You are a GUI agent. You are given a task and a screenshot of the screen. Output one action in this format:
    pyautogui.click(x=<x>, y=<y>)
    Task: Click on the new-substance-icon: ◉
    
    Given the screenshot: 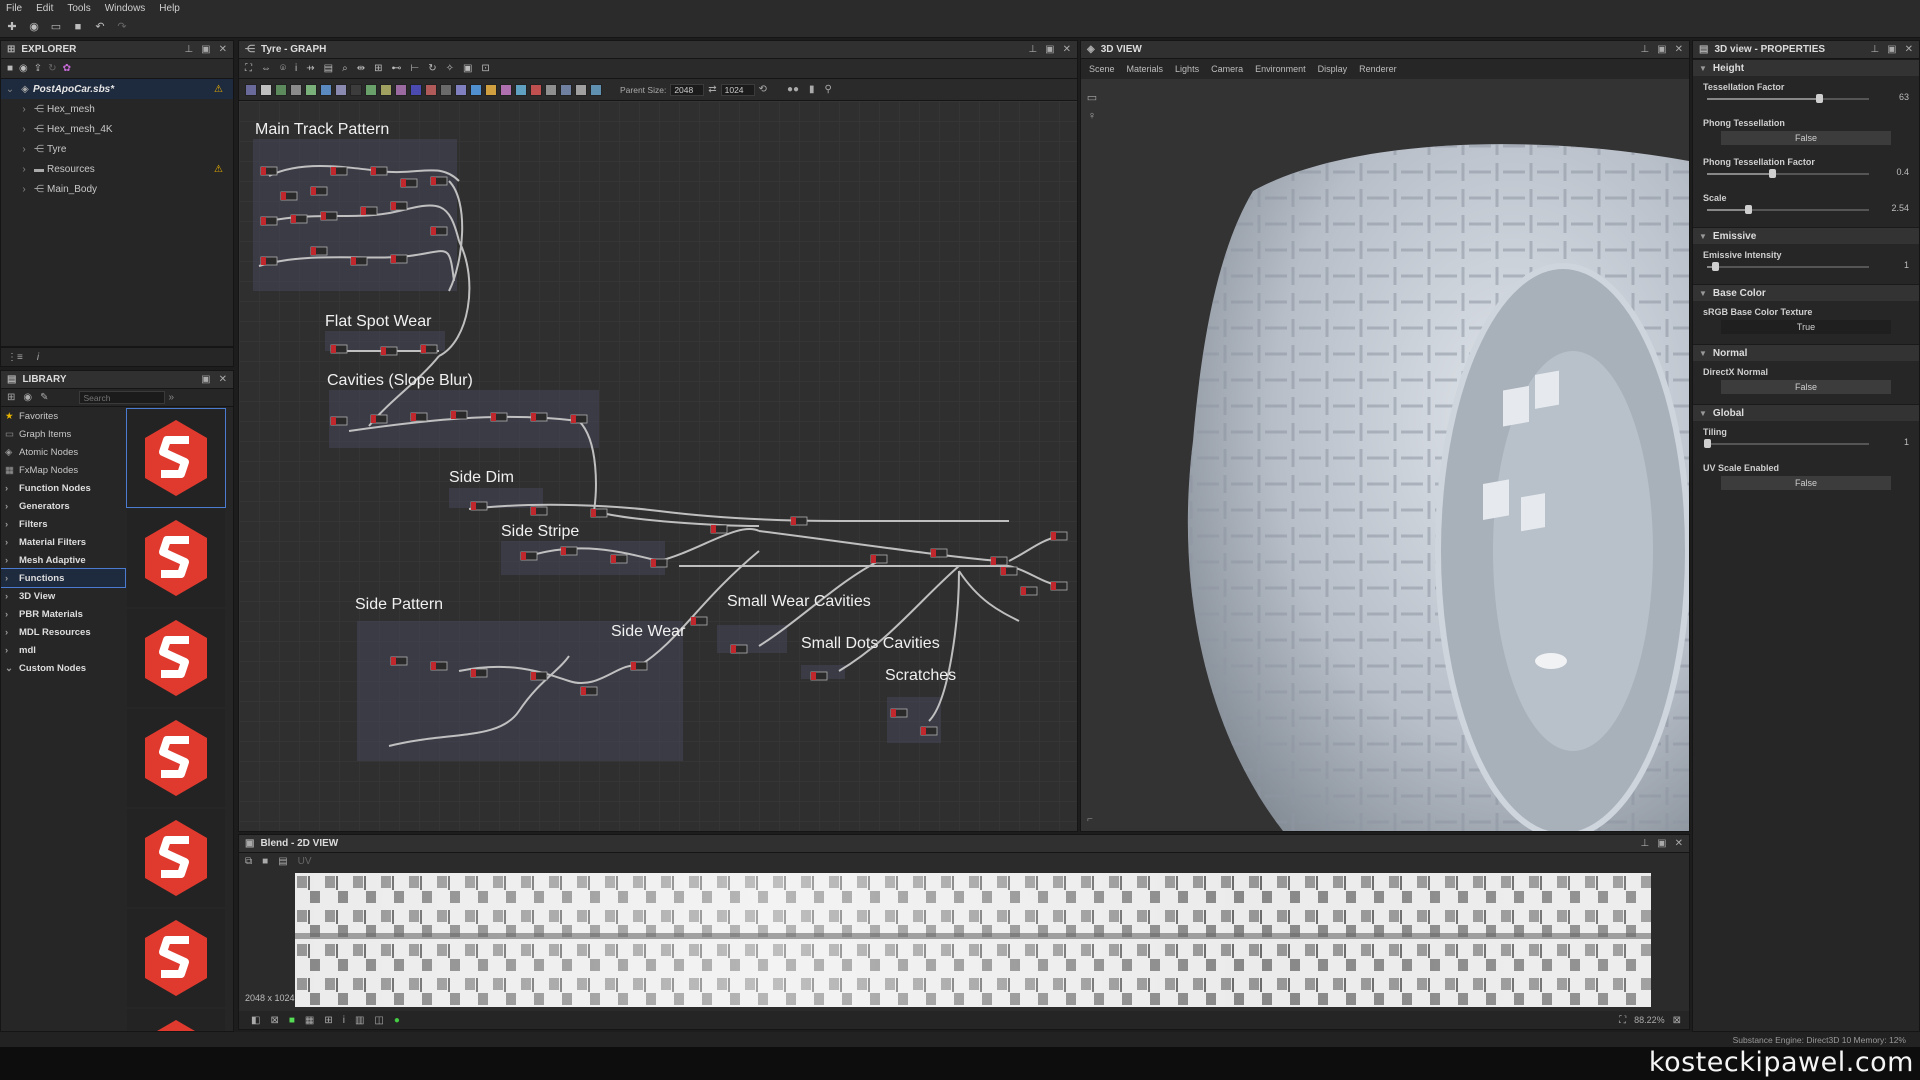 What is the action you would take?
    pyautogui.click(x=34, y=27)
    